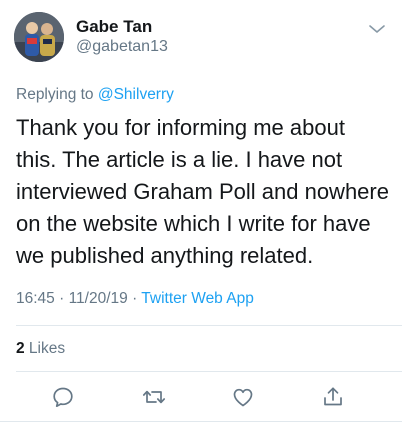  Describe the element at coordinates (197, 298) in the screenshot. I see `tweet-source-app: Twitter Web App` at that location.